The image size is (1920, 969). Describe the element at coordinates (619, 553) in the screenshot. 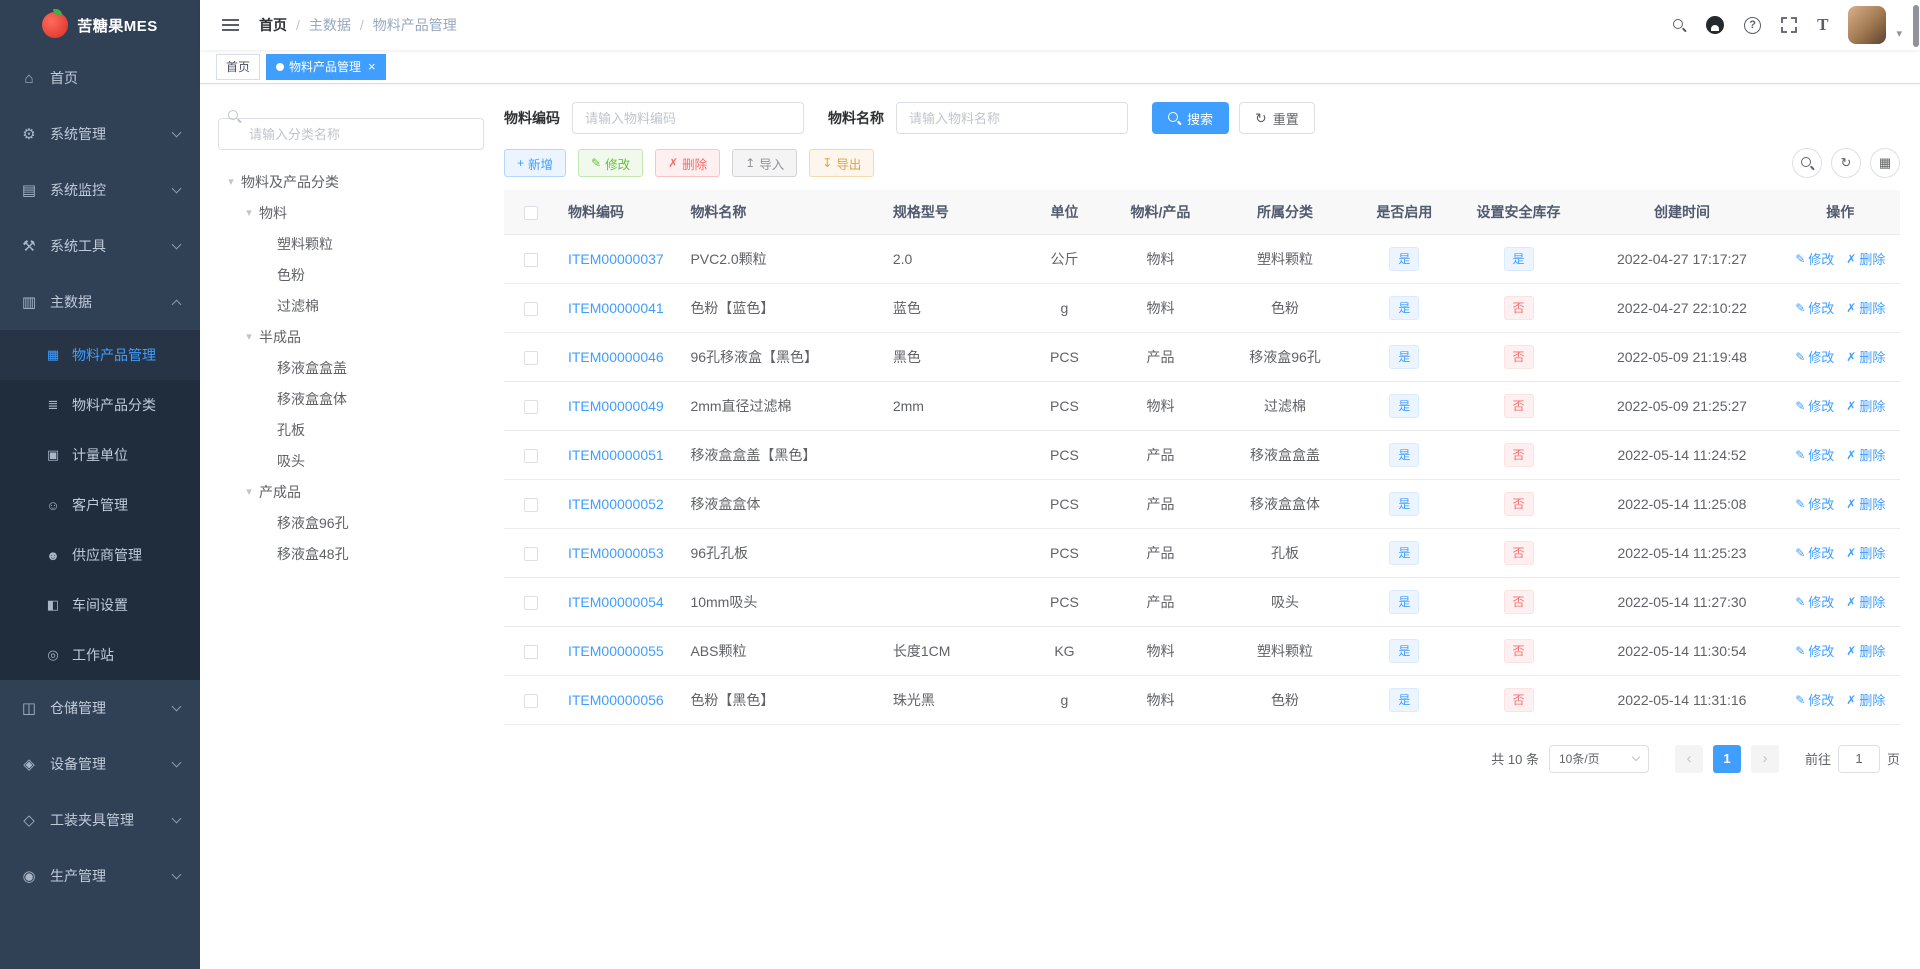

I see `item-code-link: ITEM00000053` at that location.